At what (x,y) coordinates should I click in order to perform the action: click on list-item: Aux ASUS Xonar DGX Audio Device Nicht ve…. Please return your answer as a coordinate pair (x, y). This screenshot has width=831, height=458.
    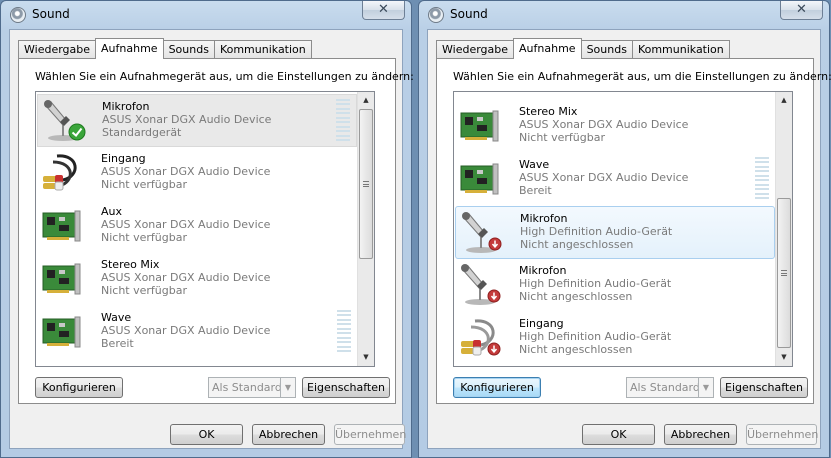
    Looking at the image, I should click on (197, 226).